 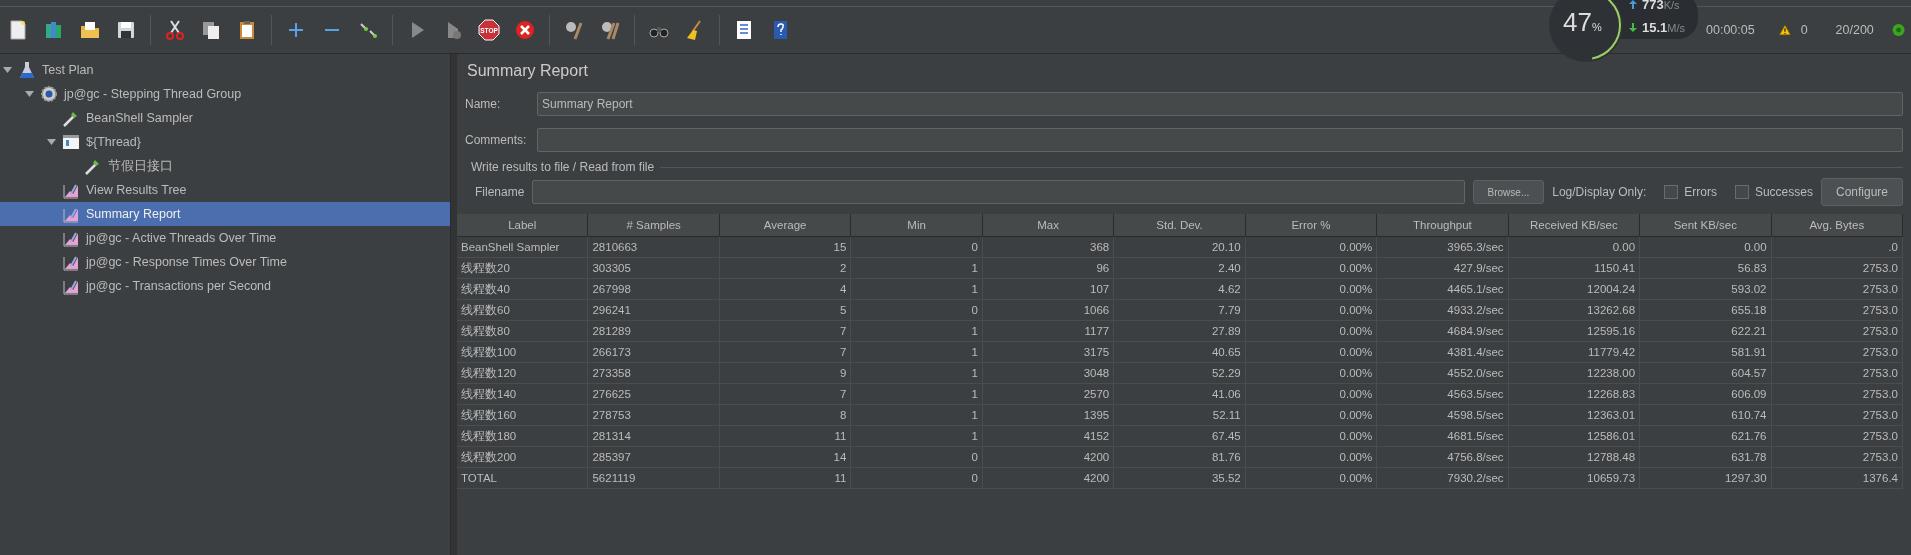 I want to click on table-cell: 4681.5/sec, so click(x=1443, y=436).